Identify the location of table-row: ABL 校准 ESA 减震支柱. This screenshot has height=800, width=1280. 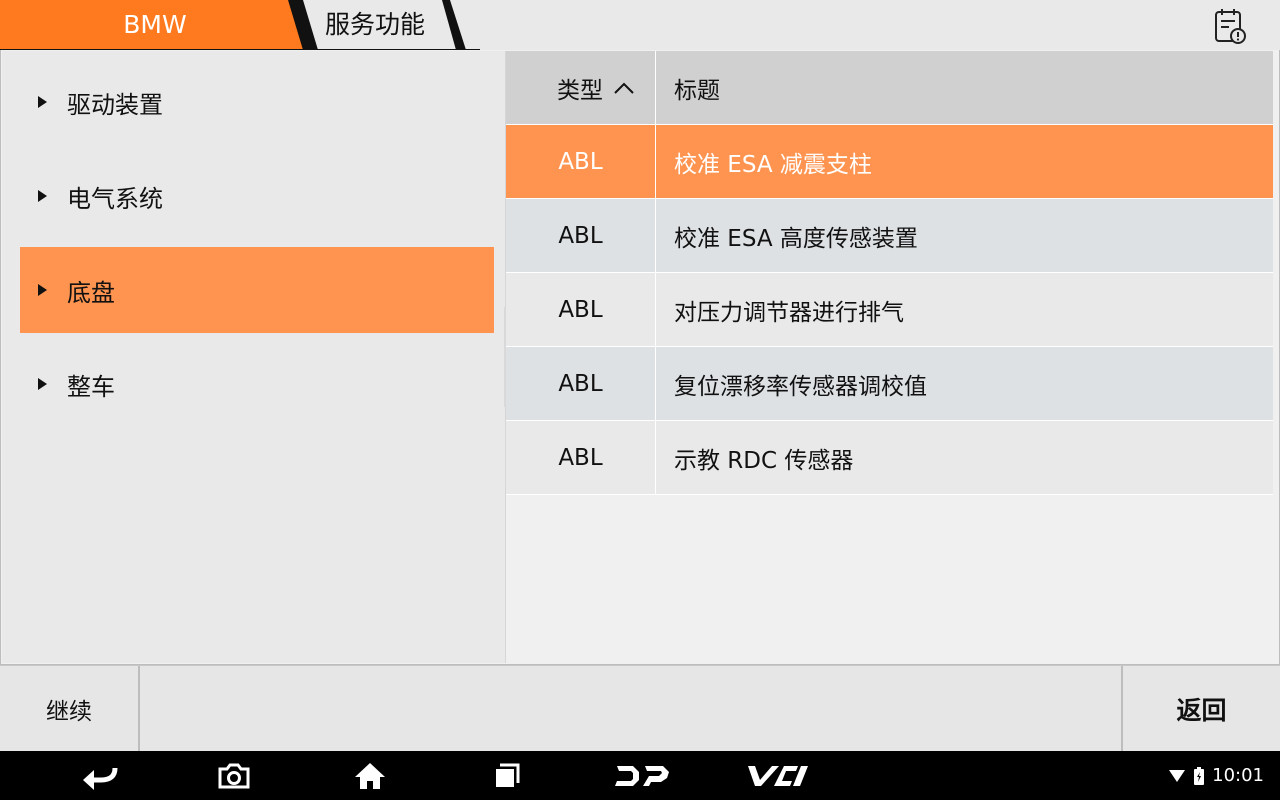
(889, 162).